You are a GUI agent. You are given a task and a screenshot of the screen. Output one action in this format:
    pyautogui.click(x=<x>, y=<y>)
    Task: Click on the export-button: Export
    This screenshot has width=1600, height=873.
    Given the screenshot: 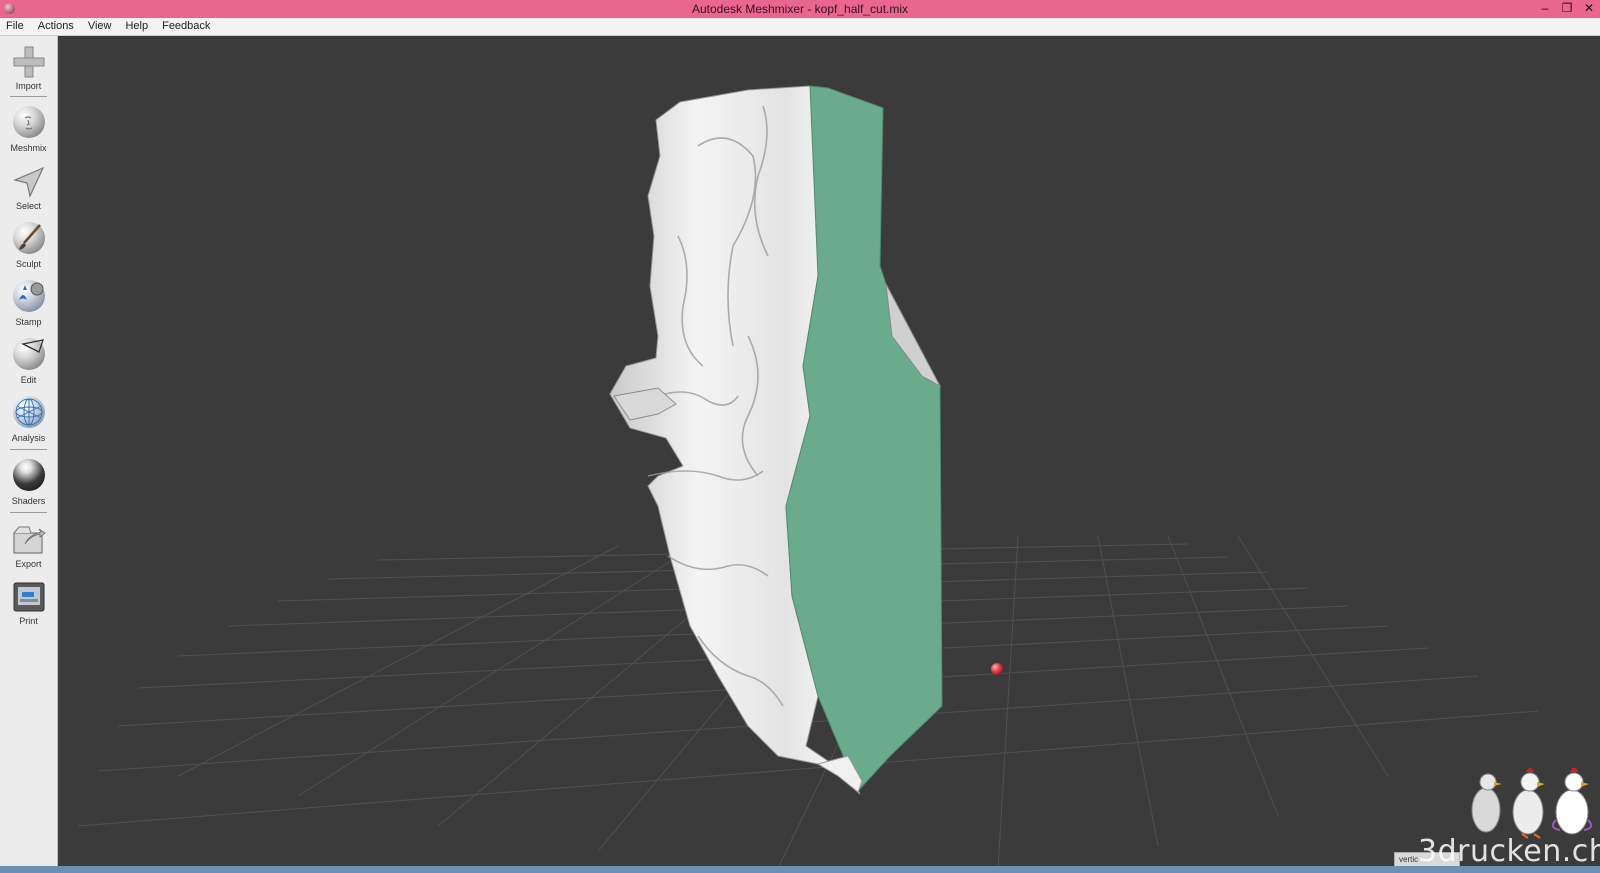 What is the action you would take?
    pyautogui.click(x=28, y=546)
    